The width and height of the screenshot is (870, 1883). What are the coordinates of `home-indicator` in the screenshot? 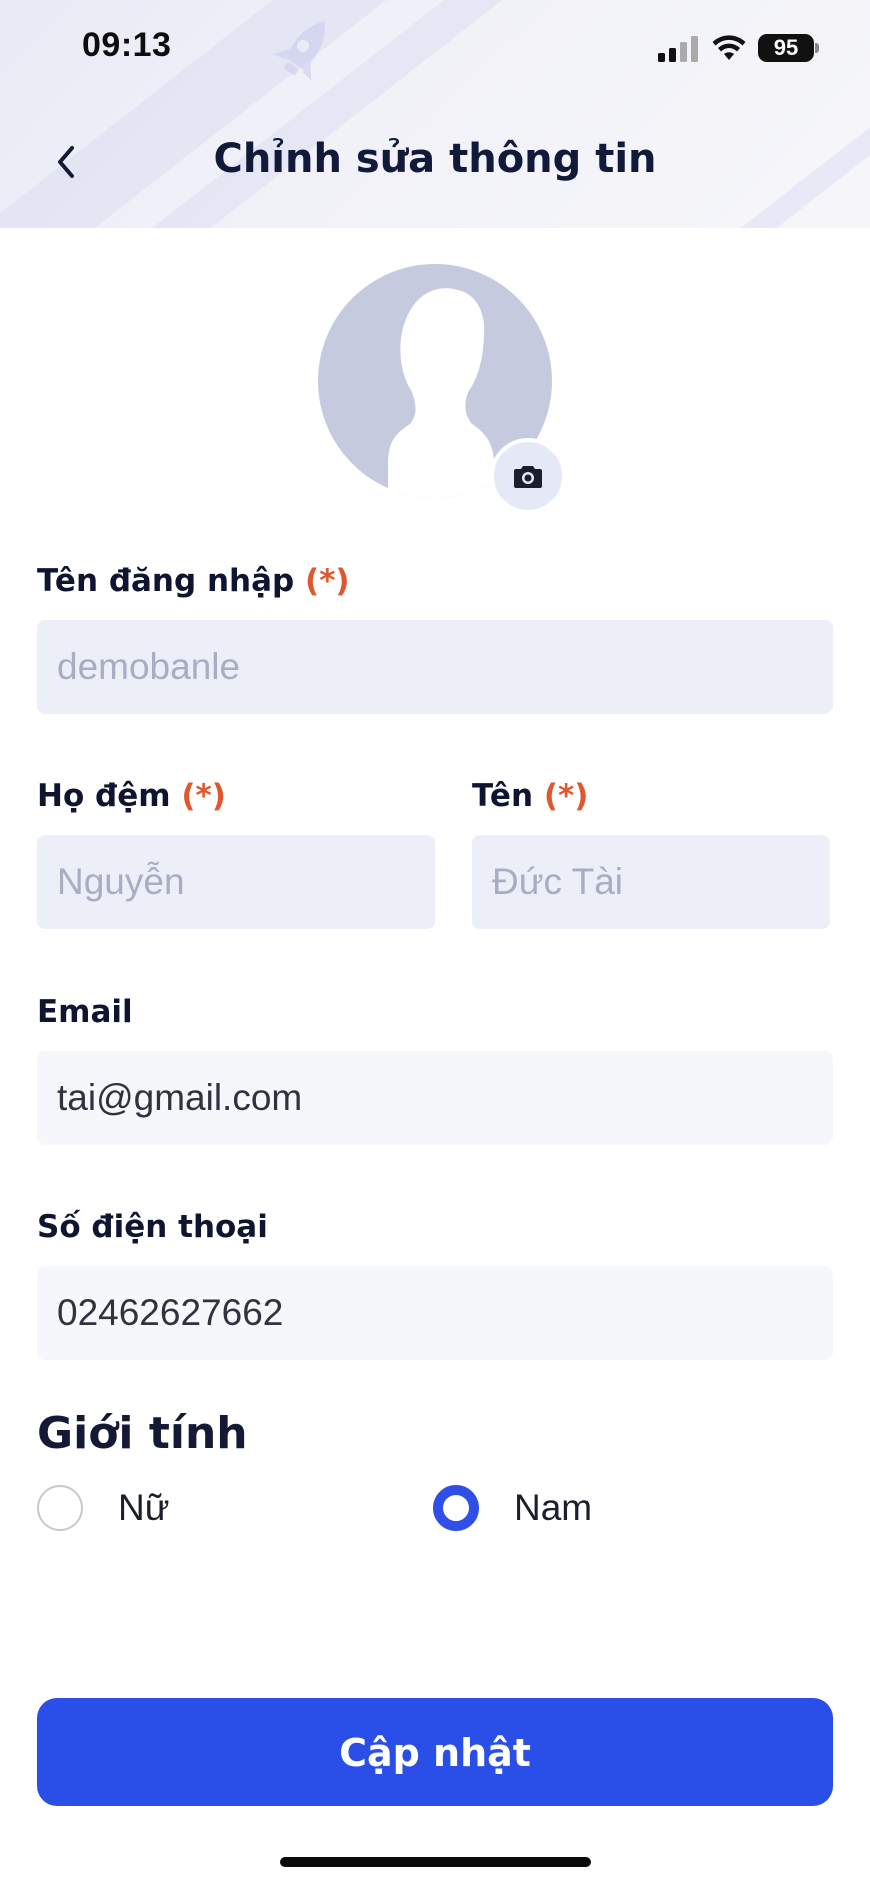 It's located at (435, 1862).